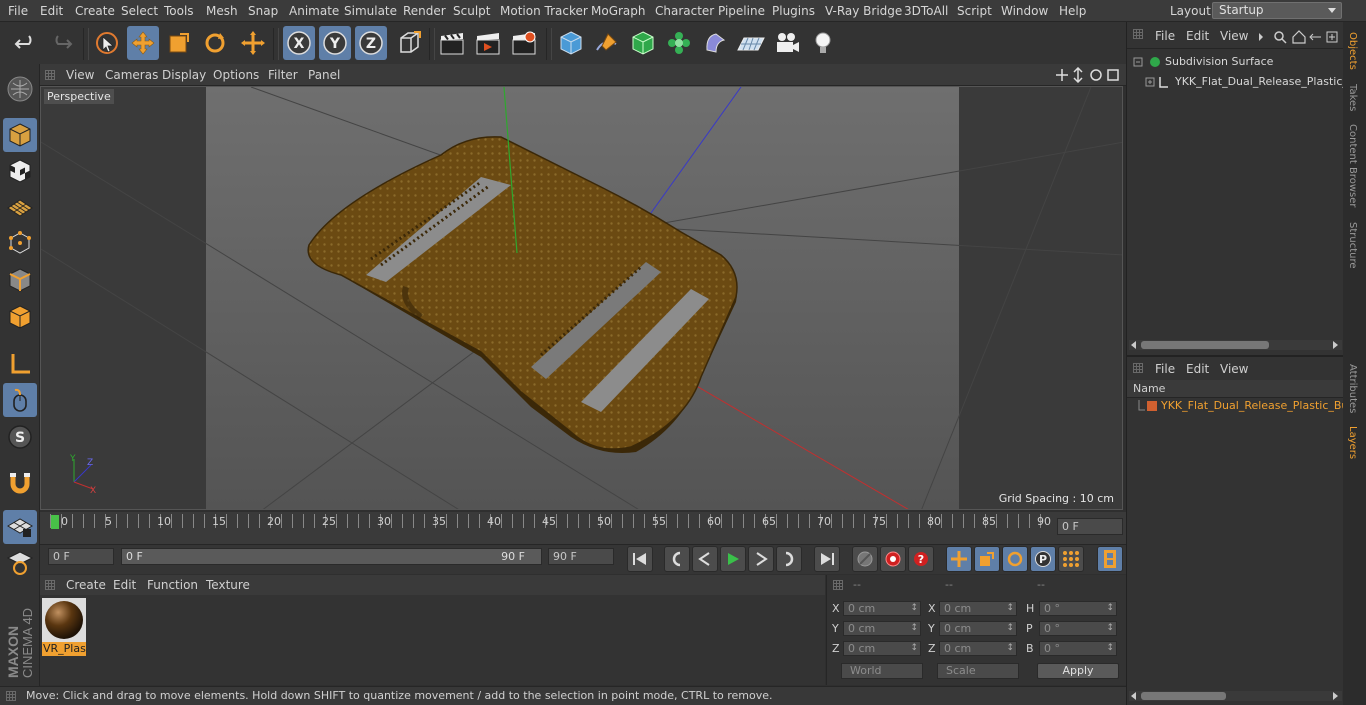  I want to click on menu-plugins: Plugins, so click(793, 11).